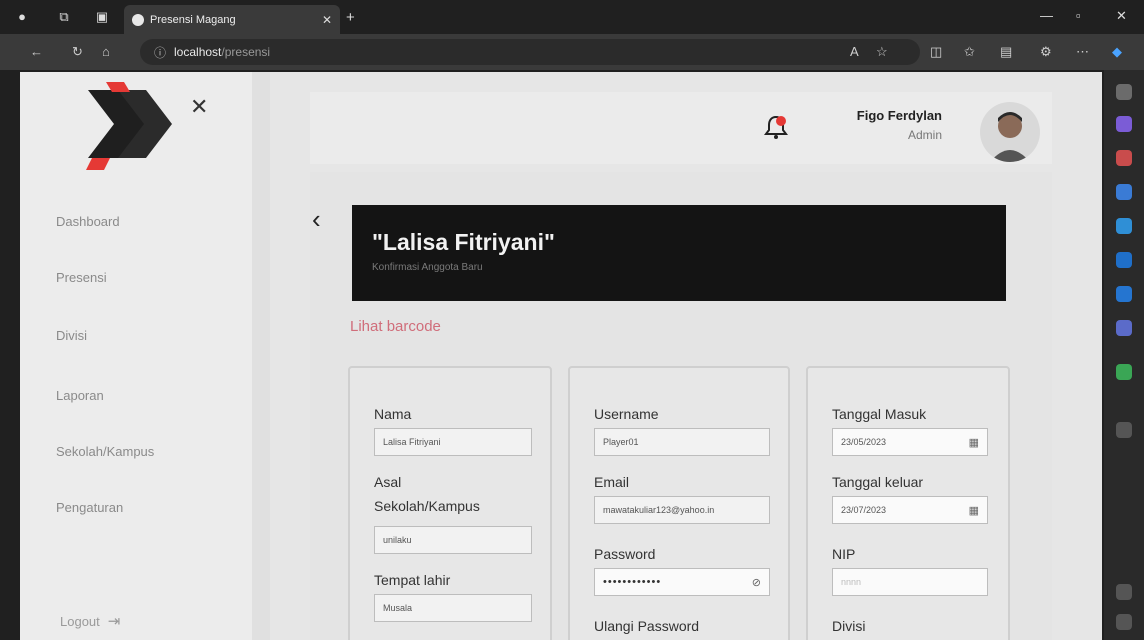 The height and width of the screenshot is (640, 1144). Describe the element at coordinates (882, 52) in the screenshot. I see `favorite-star-icon: ☆` at that location.